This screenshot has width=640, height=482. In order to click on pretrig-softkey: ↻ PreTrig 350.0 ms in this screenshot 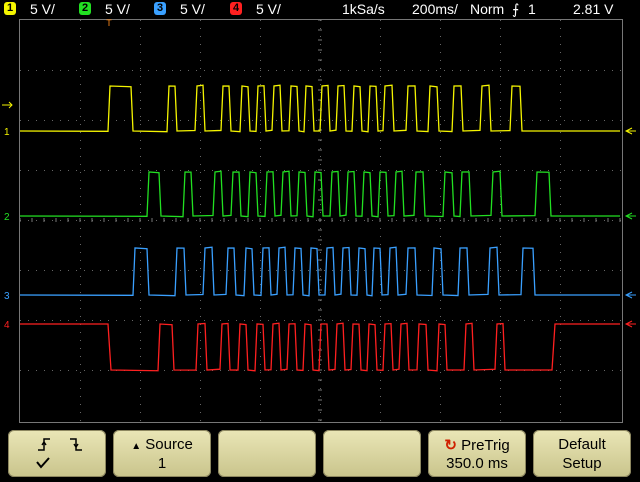, I will do `click(477, 453)`.